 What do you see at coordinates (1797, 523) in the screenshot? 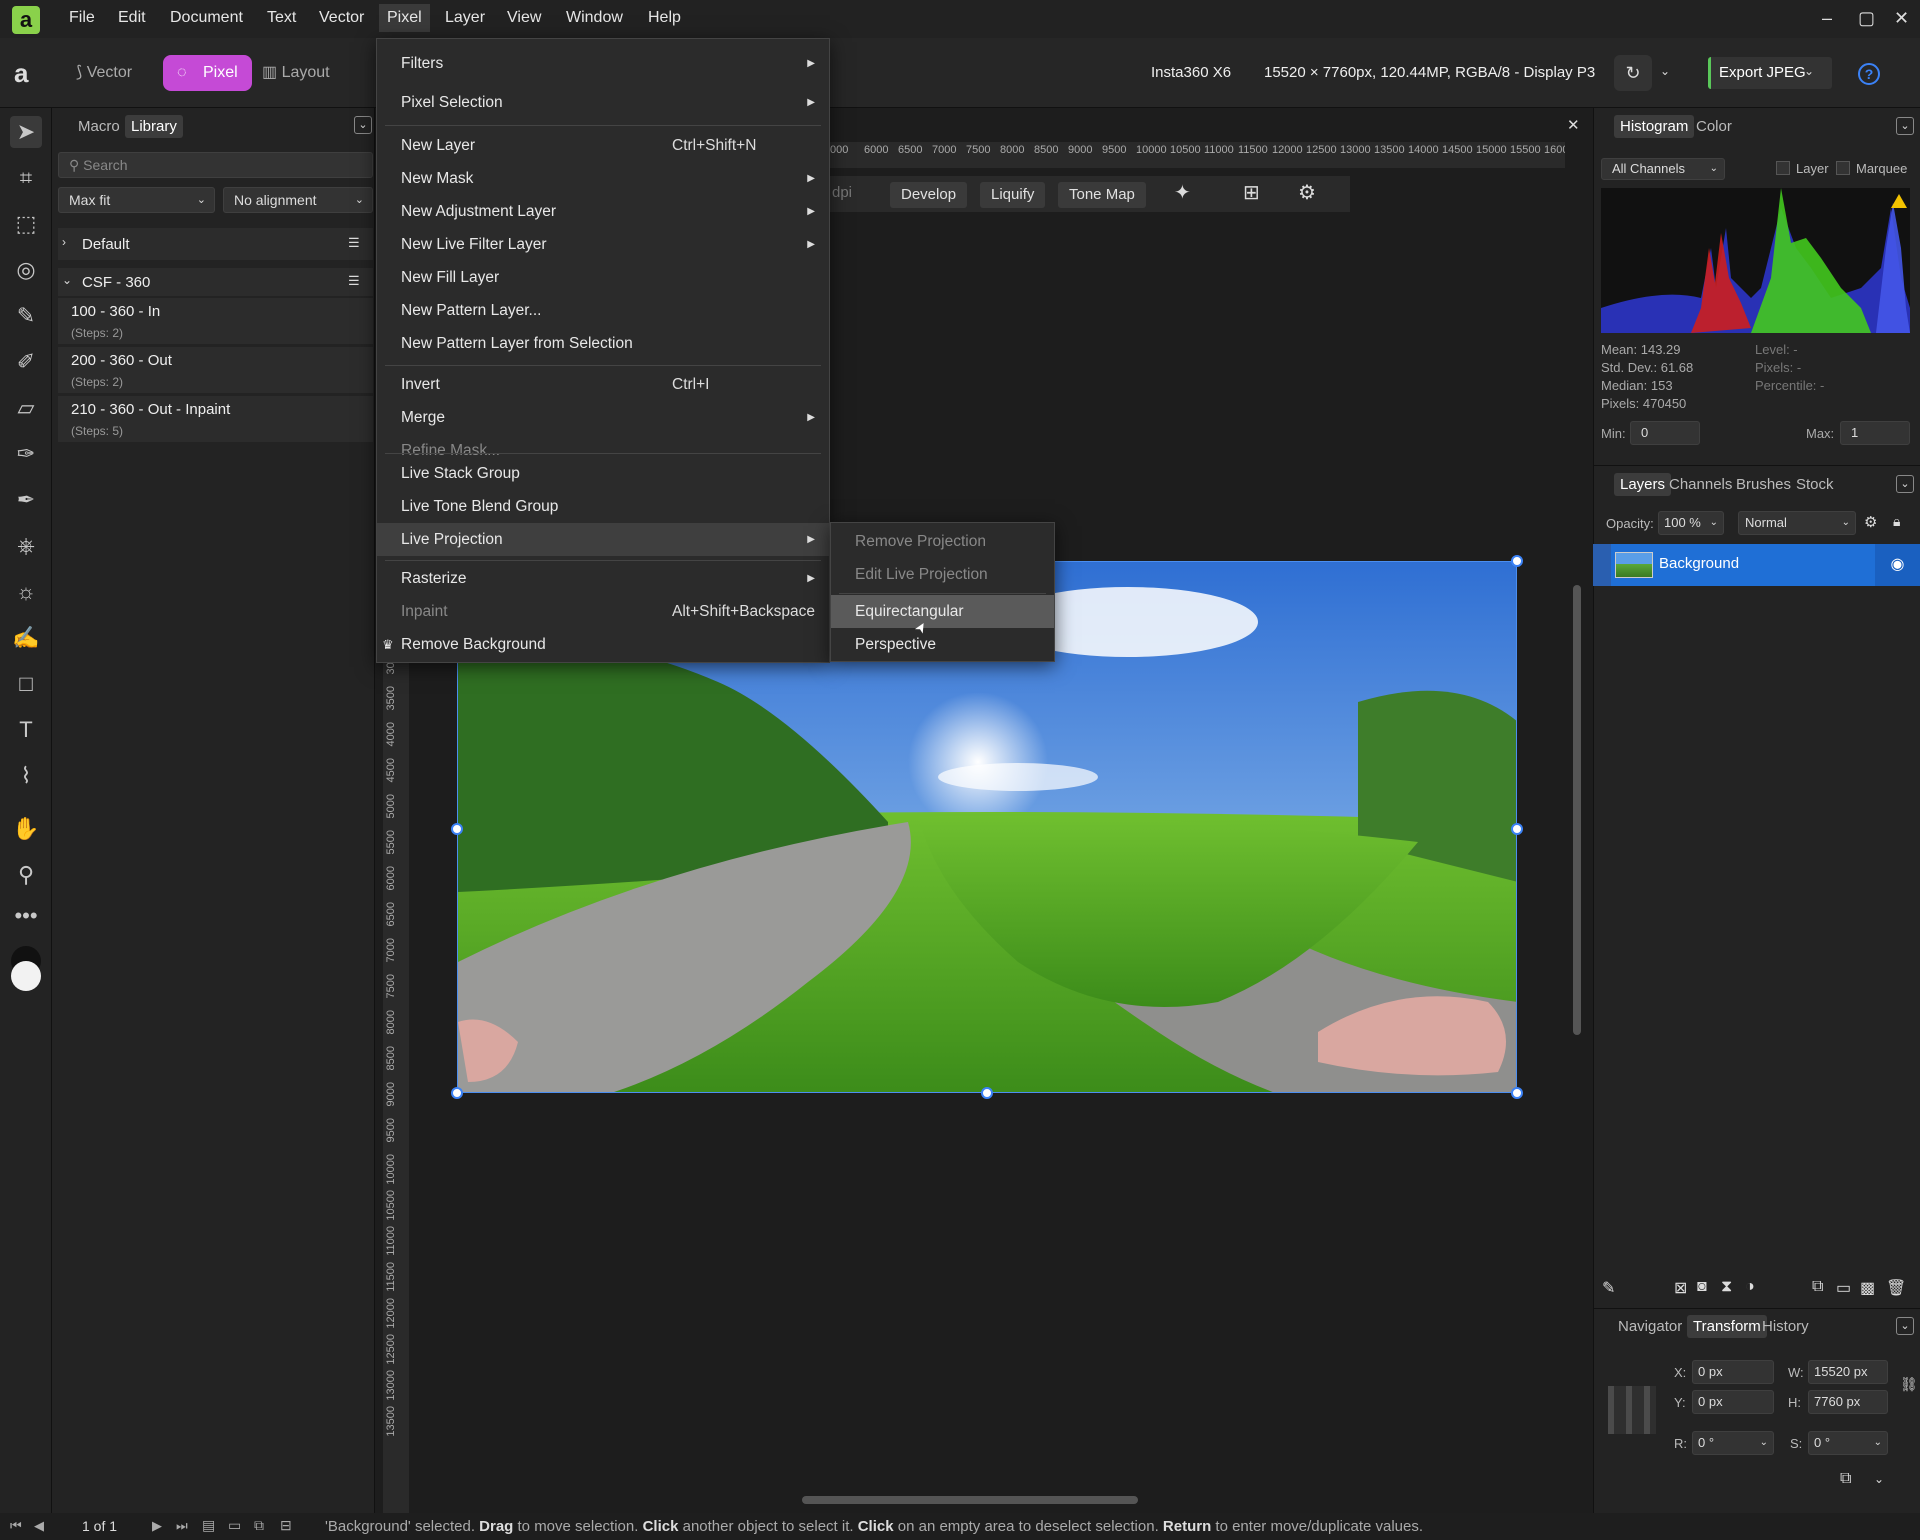
I see `blend-mode-select: Normal ⌄` at bounding box center [1797, 523].